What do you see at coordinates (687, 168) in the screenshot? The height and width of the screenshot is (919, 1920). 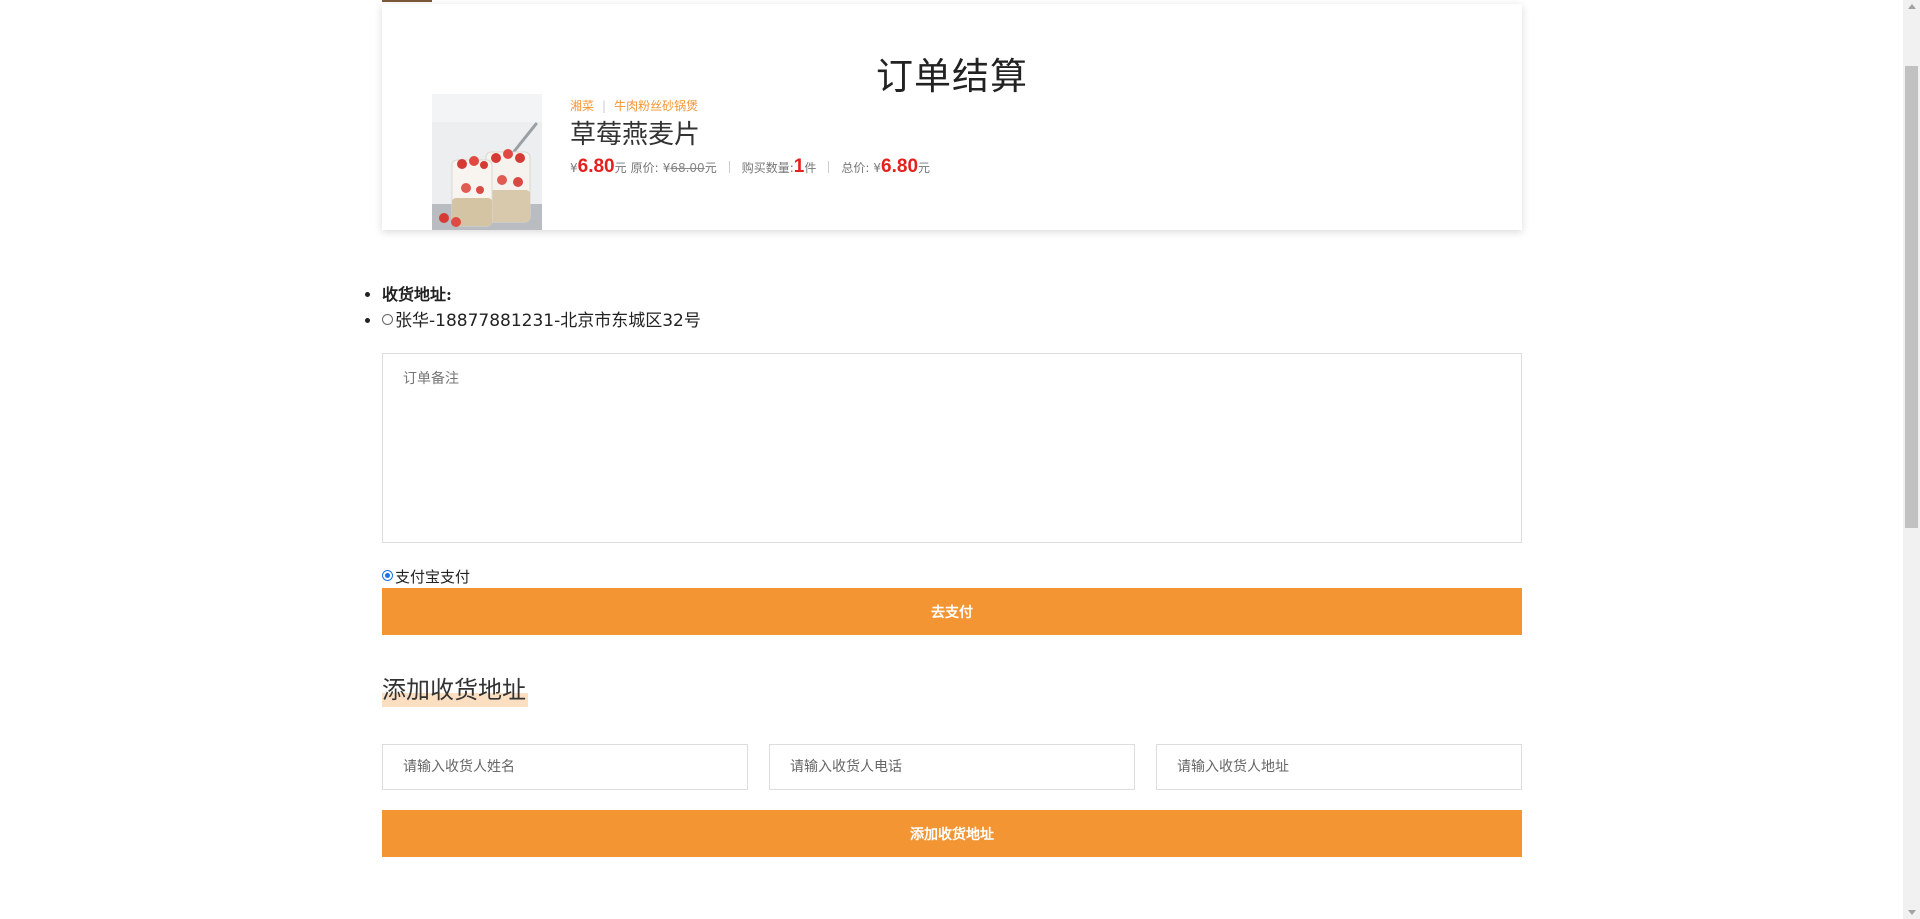 I see `original-price-value: 68.00` at bounding box center [687, 168].